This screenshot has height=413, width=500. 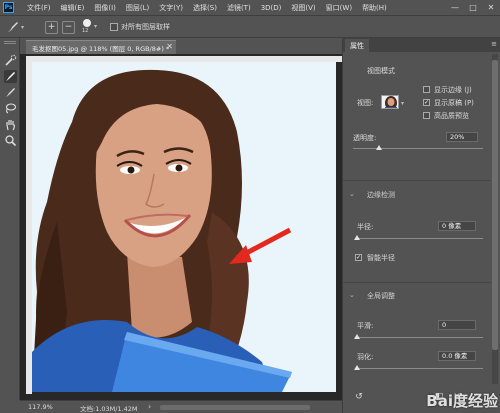 What do you see at coordinates (457, 356) in the screenshot?
I see `feather-field: 0.0 像素` at bounding box center [457, 356].